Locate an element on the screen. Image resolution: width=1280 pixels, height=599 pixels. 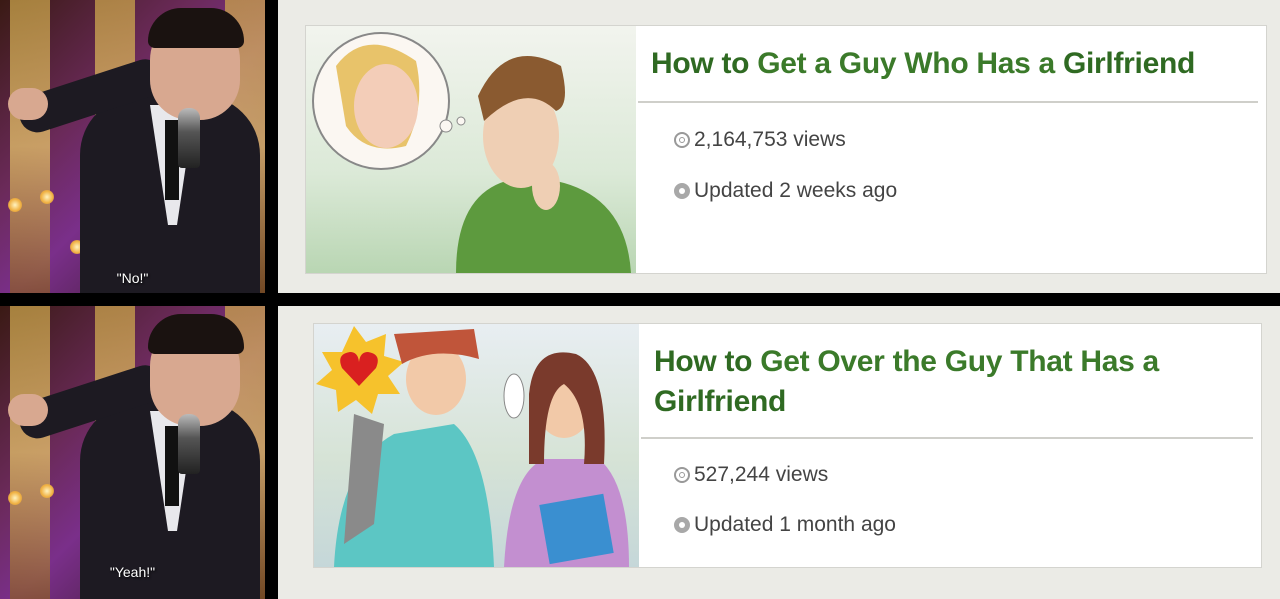
meme-caption: "Yeah!" is located at coordinates (132, 572).